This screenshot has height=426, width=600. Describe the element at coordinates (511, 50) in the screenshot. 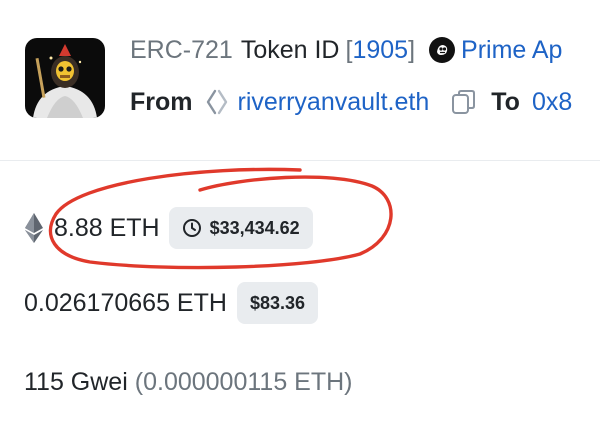

I see `collection-name-link: Prime Ap` at that location.